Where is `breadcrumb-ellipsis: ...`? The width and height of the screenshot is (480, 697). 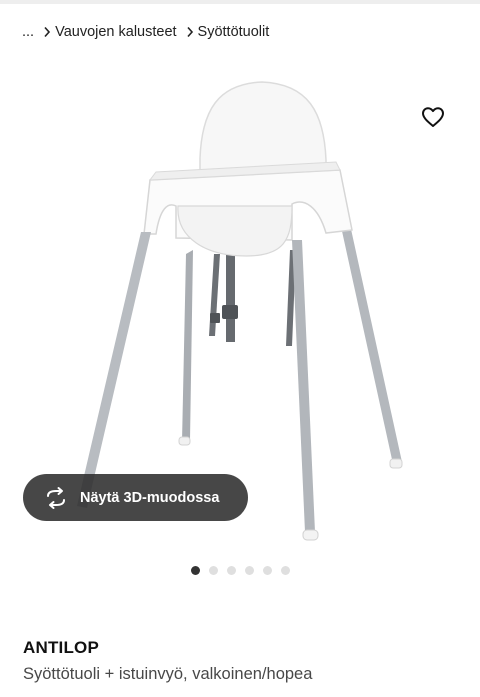 breadcrumb-ellipsis: ... is located at coordinates (28, 32).